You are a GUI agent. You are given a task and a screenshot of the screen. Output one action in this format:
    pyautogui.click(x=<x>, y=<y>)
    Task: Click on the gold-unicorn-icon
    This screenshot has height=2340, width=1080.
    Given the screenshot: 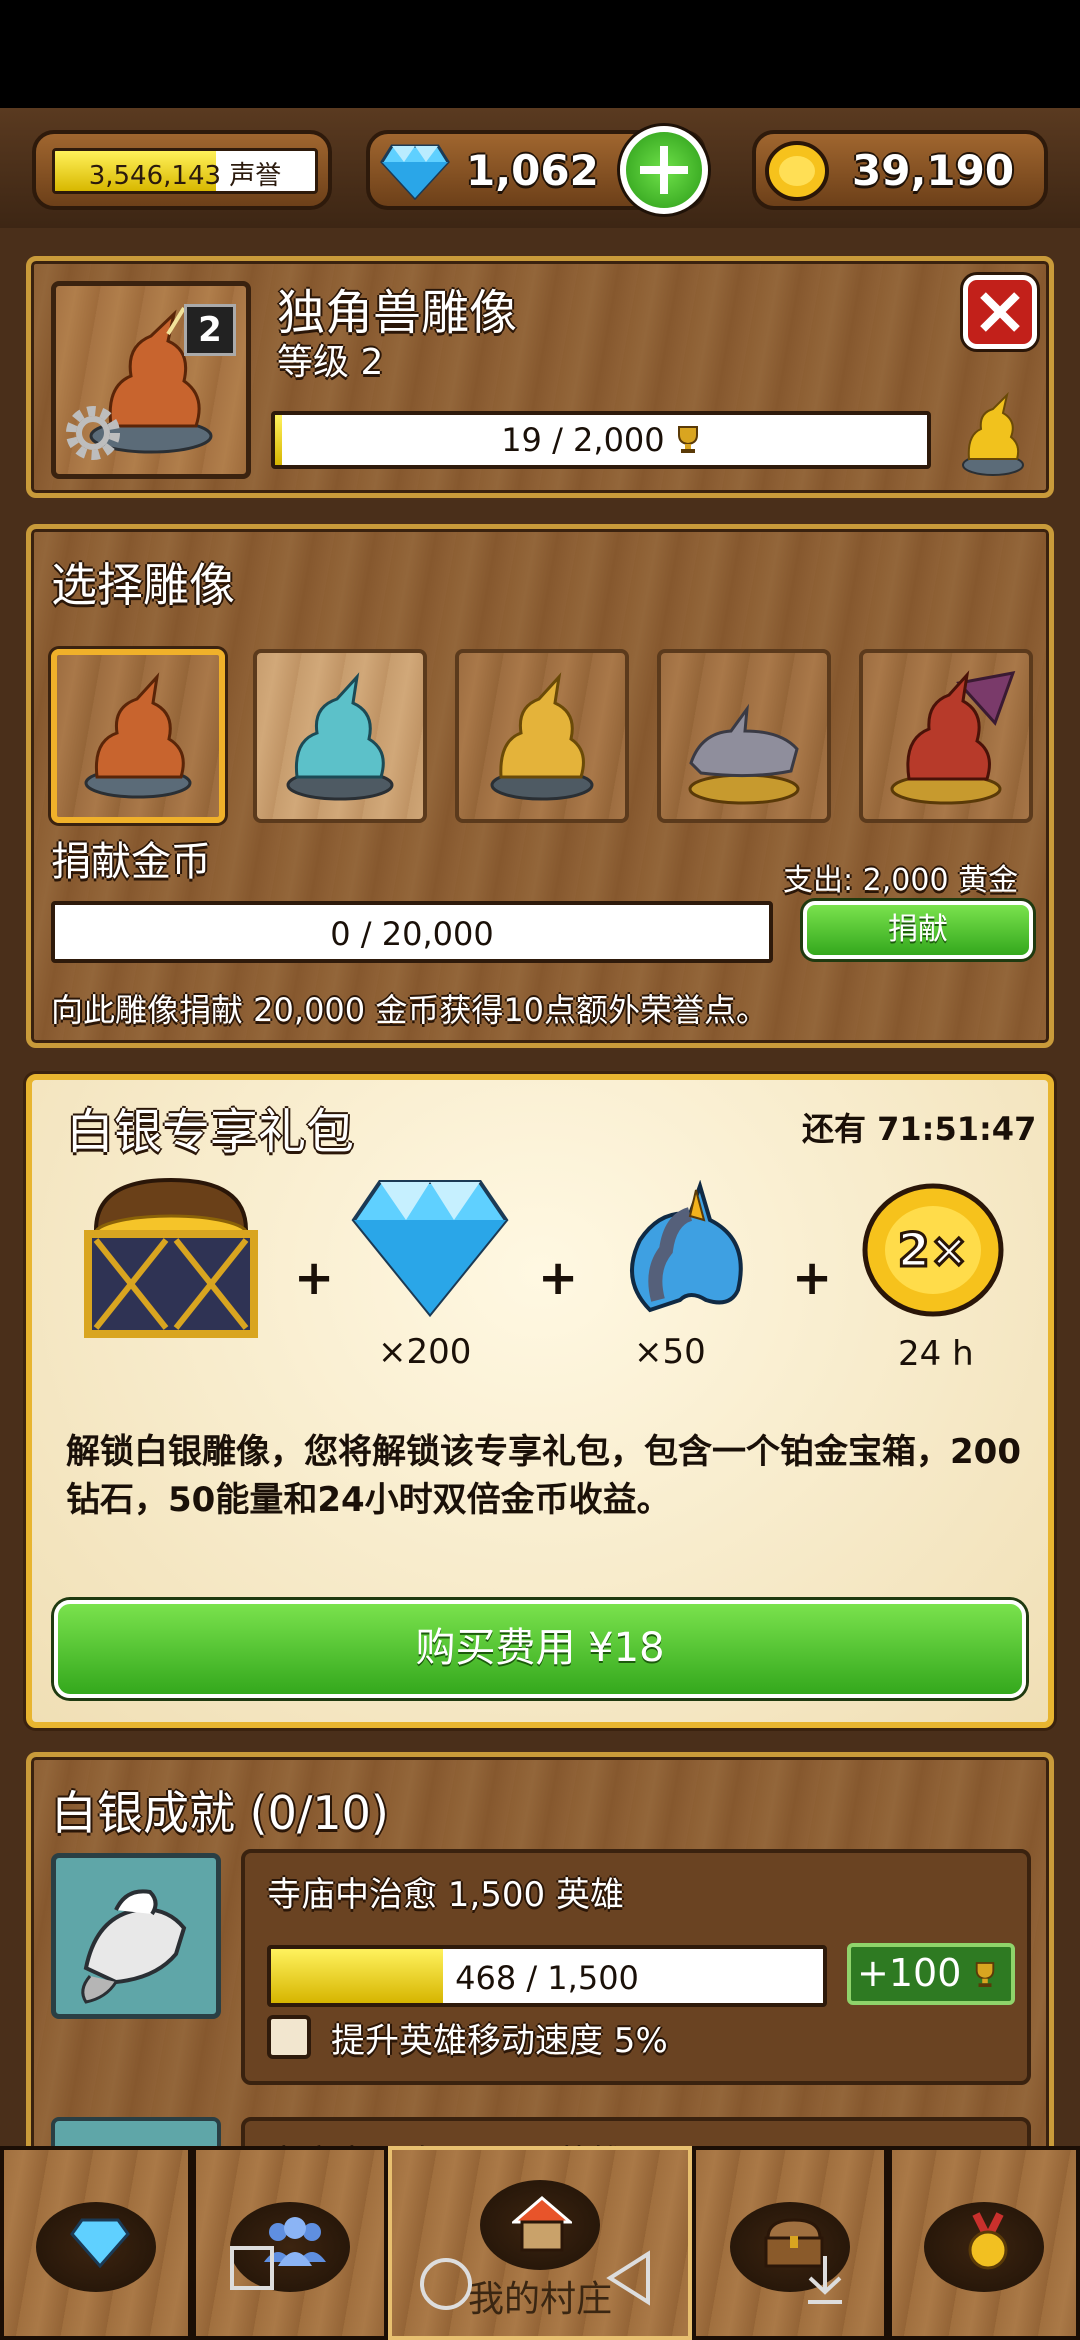 What is the action you would take?
    pyautogui.click(x=542, y=736)
    